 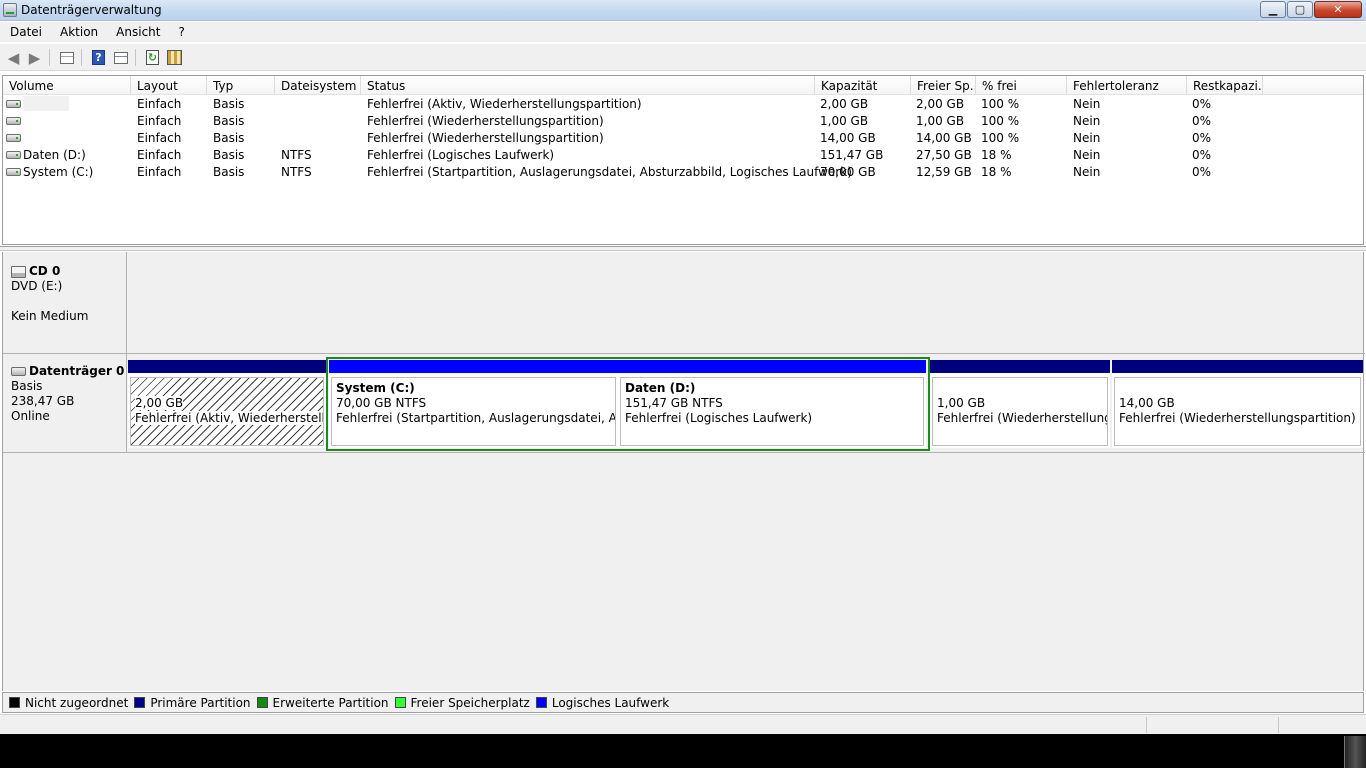 What do you see at coordinates (1273, 9) in the screenshot?
I see `minimize-button: ▁` at bounding box center [1273, 9].